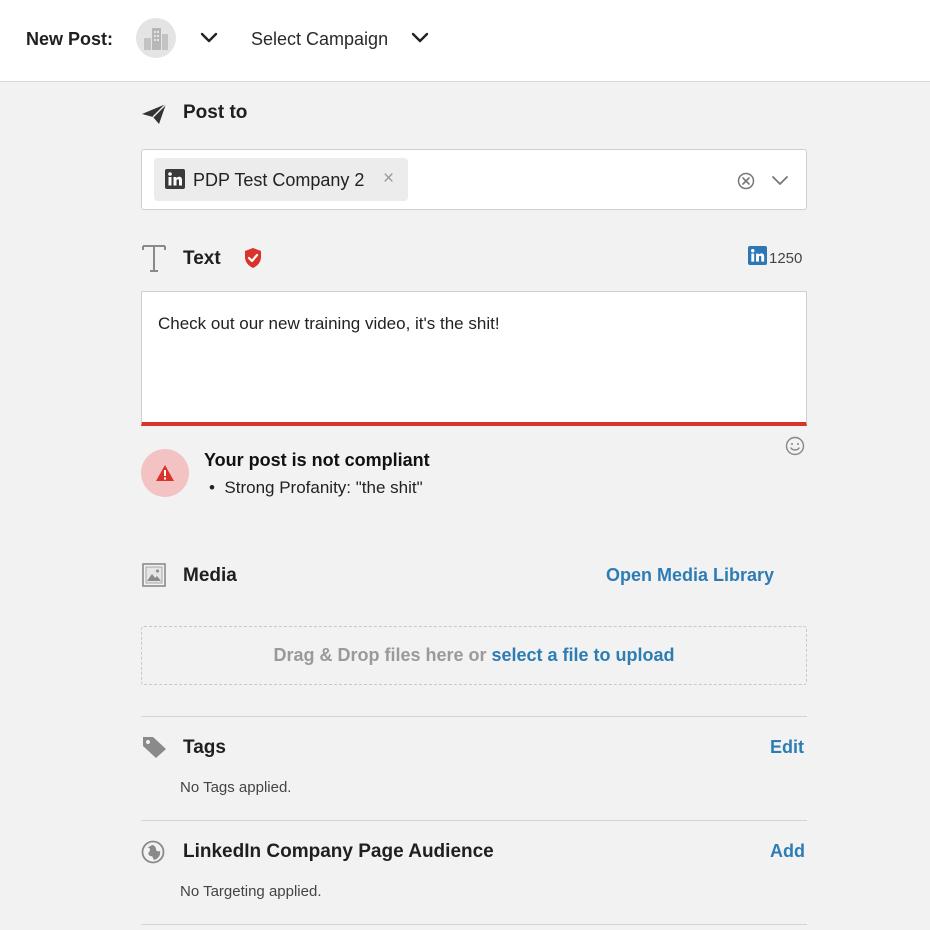 The height and width of the screenshot is (930, 930). I want to click on select-campaign-dropdown: Select Campaign, so click(319, 39).